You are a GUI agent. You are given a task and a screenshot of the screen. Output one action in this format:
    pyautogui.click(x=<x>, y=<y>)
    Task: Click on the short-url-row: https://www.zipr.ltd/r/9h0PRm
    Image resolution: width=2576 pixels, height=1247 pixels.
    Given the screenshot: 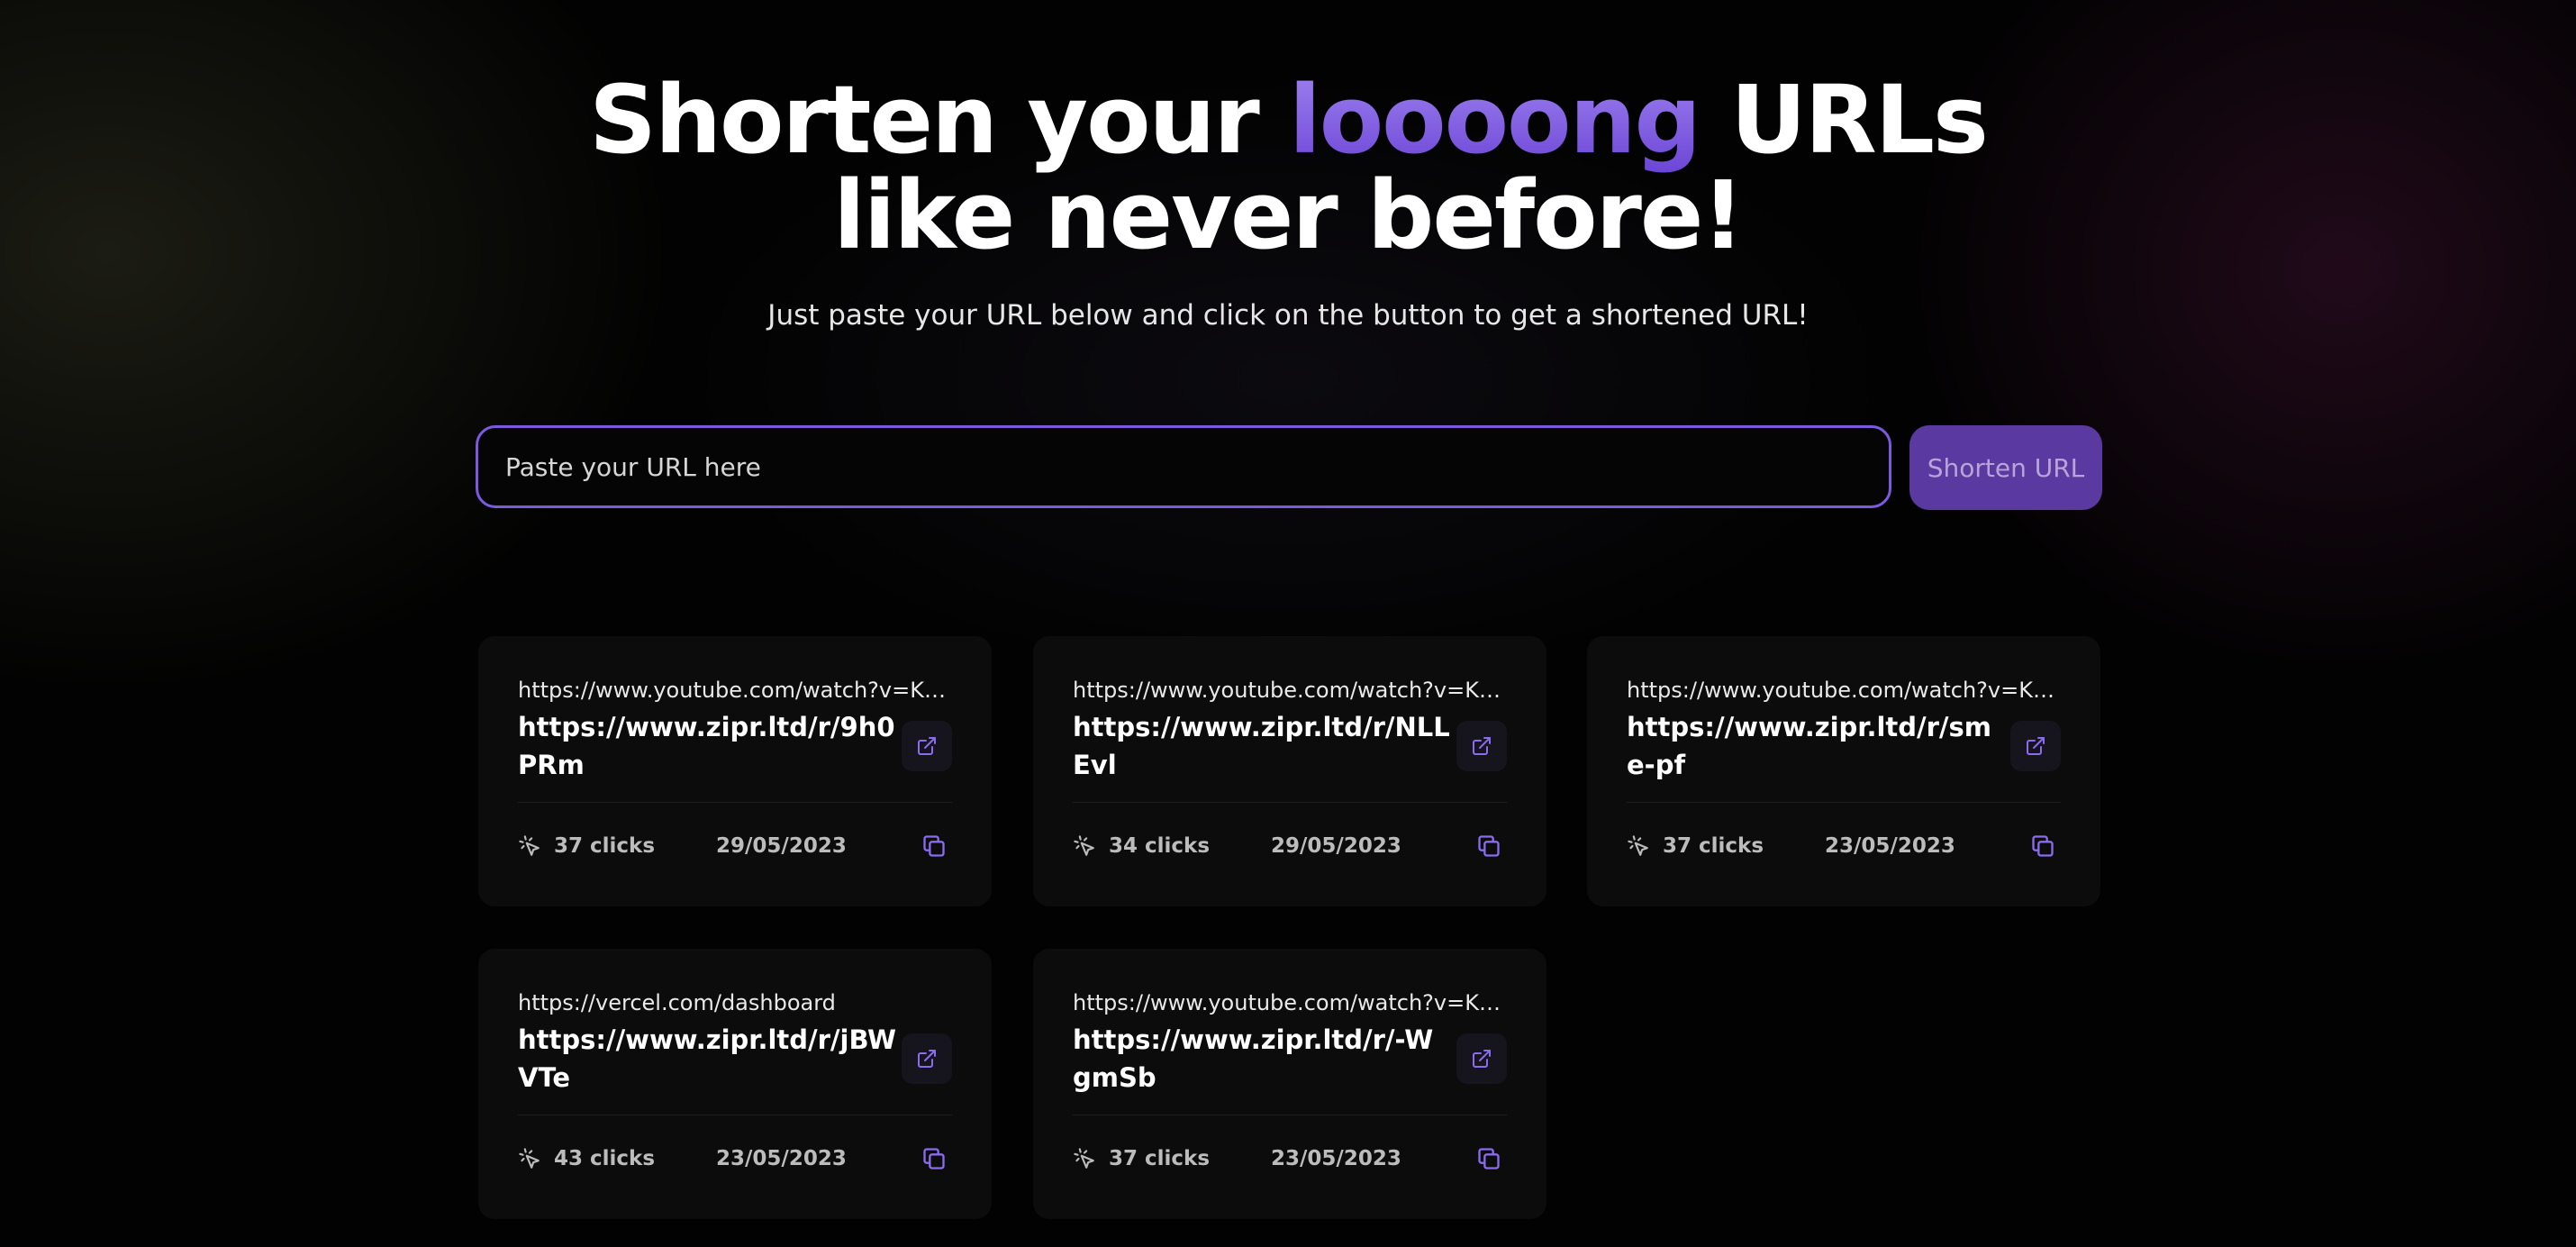 What is the action you would take?
    pyautogui.click(x=735, y=746)
    